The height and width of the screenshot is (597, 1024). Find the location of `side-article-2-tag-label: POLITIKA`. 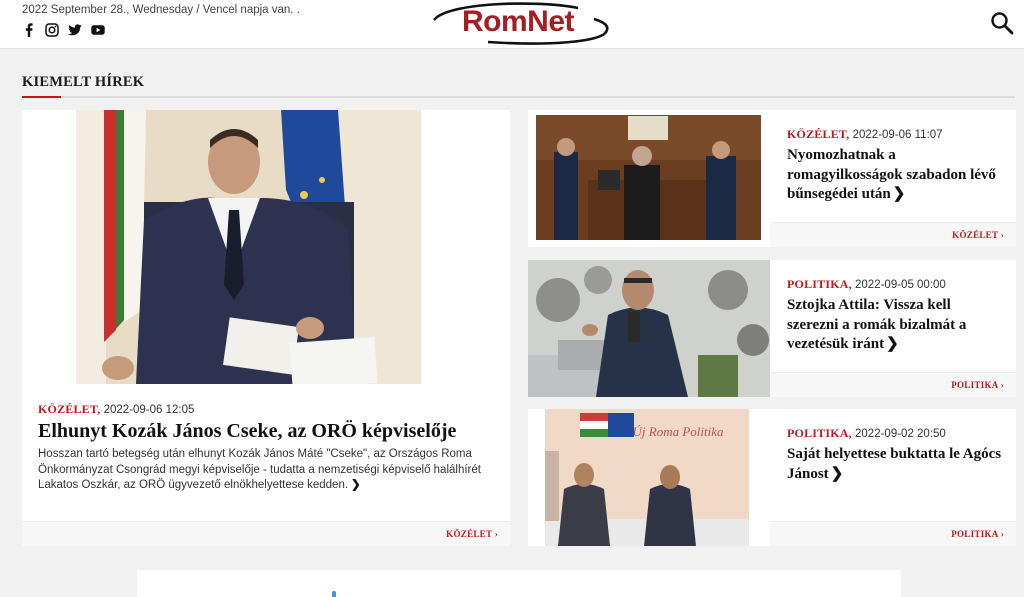

side-article-2-tag-label: POLITIKA is located at coordinates (975, 385).